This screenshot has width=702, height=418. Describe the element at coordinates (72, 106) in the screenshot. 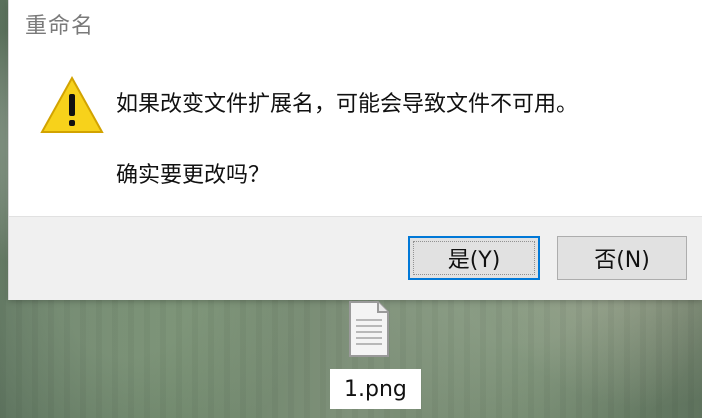

I see `warning-icon` at that location.